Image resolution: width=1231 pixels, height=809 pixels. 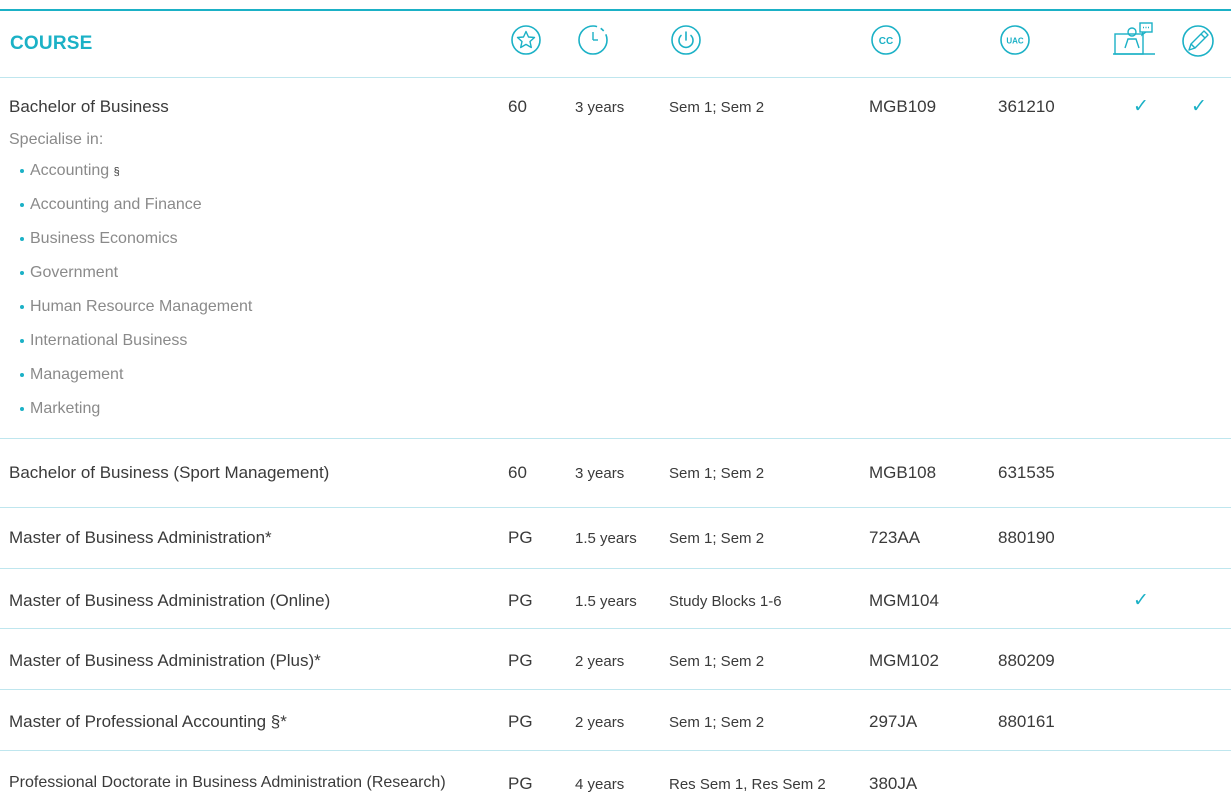 I want to click on course-name: Bachelor of Business, so click(x=89, y=106).